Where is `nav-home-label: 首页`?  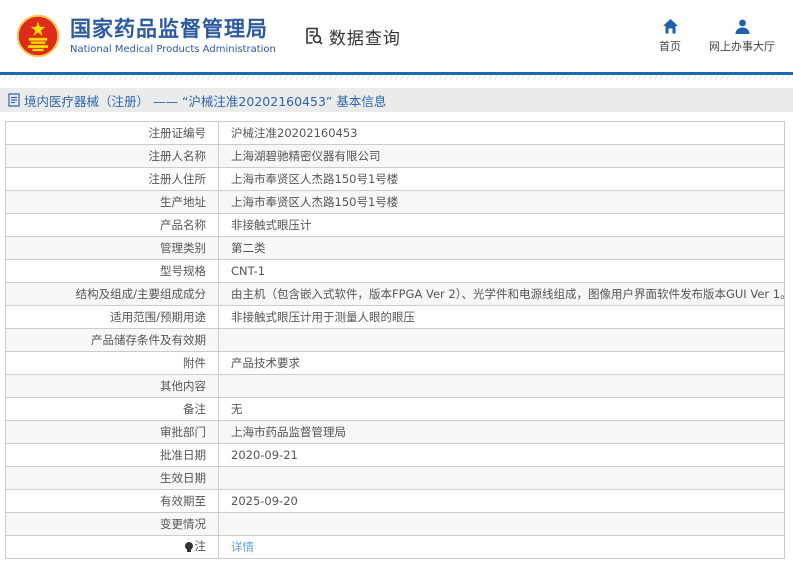 nav-home-label: 首页 is located at coordinates (670, 46).